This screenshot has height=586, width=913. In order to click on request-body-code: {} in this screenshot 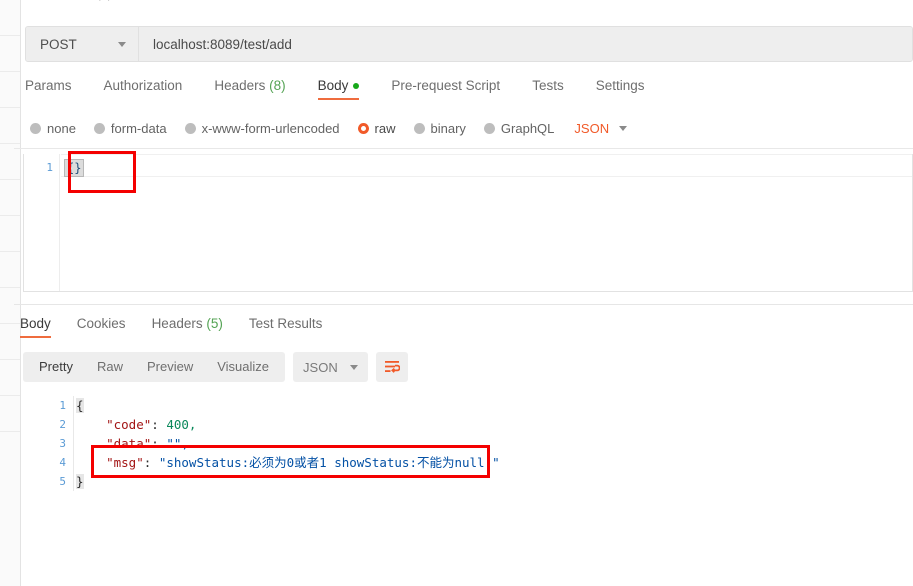, I will do `click(74, 168)`.